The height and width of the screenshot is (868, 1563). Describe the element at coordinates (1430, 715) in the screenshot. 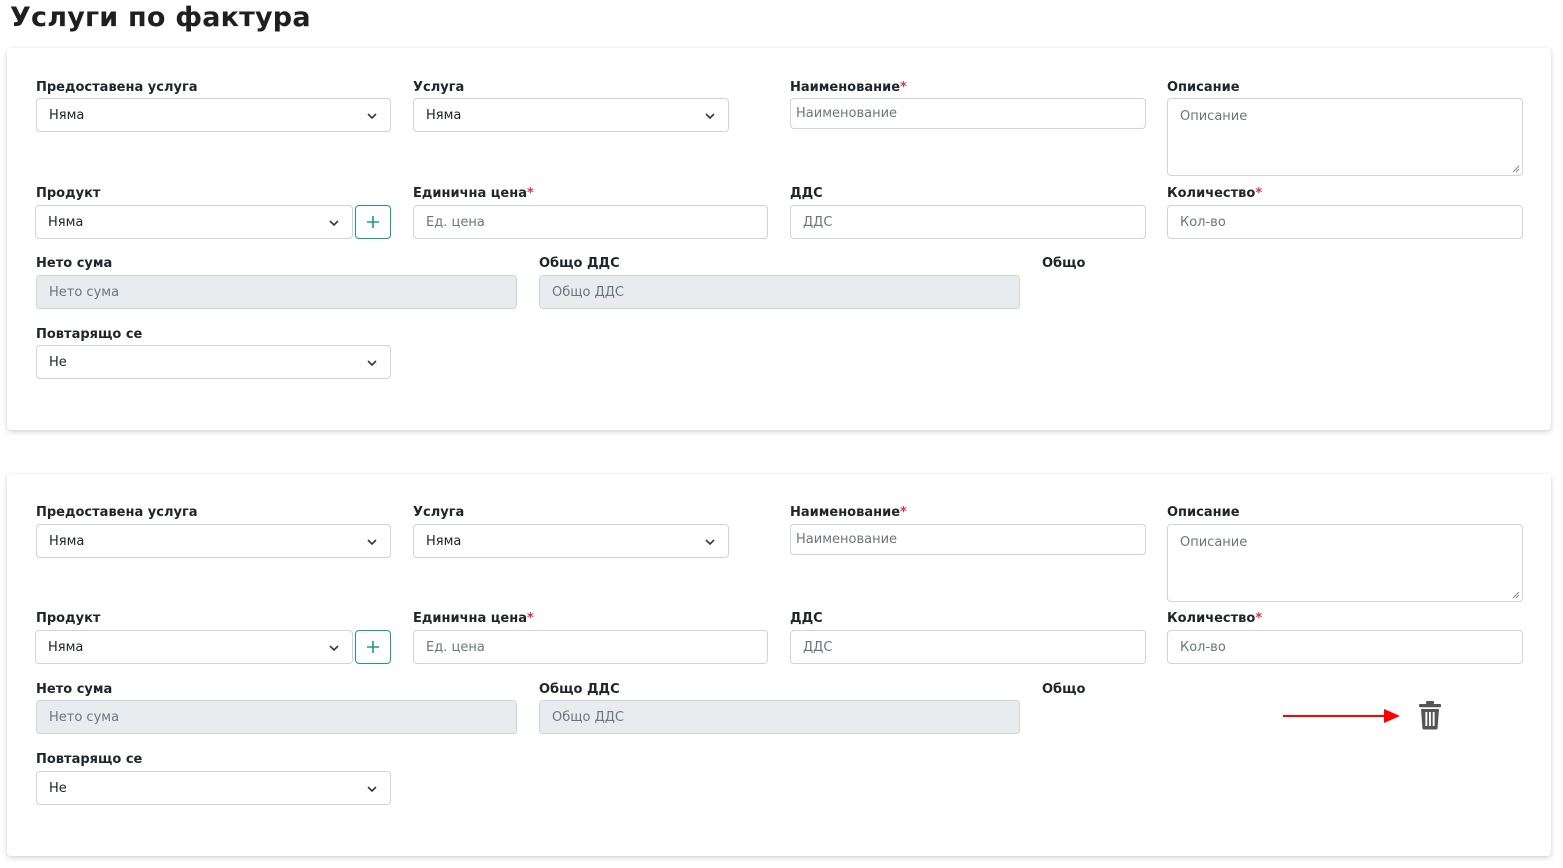

I see `trash-icon` at that location.